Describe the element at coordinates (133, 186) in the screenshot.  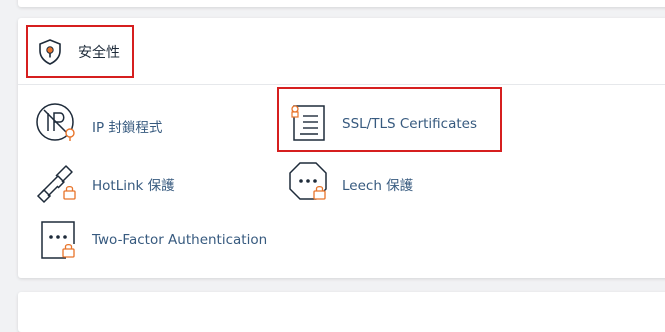
I see `hotlink-protection-label: HotLink 保護` at that location.